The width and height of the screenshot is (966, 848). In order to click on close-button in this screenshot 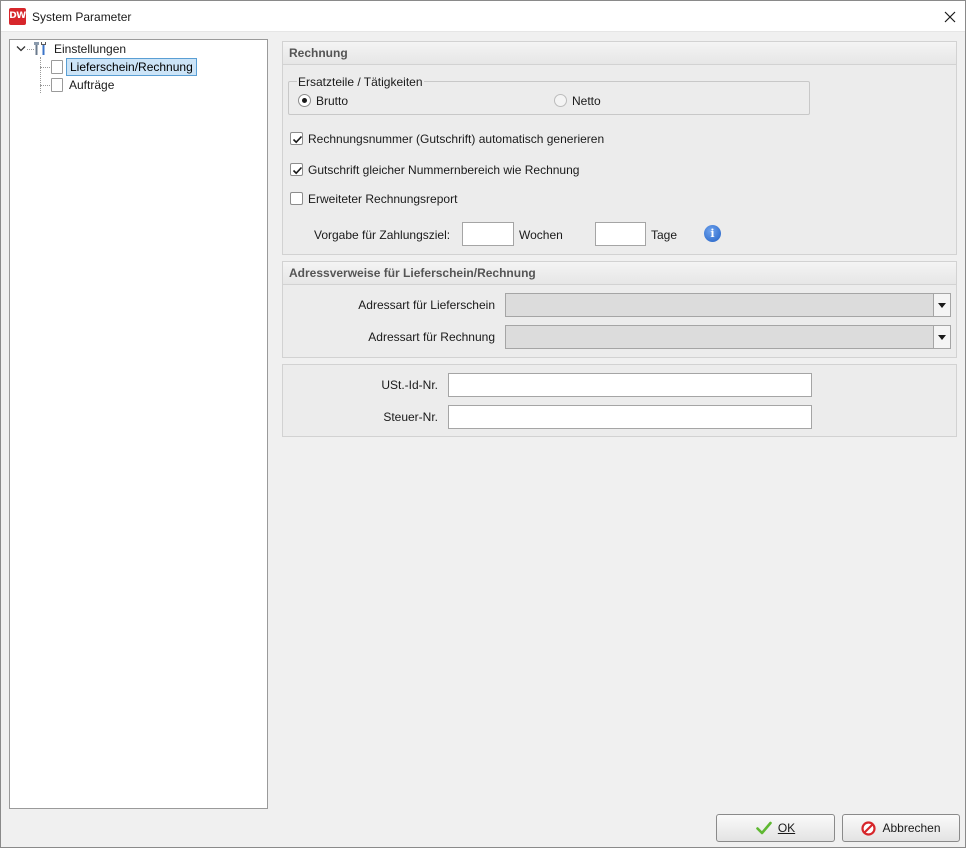, I will do `click(950, 16)`.